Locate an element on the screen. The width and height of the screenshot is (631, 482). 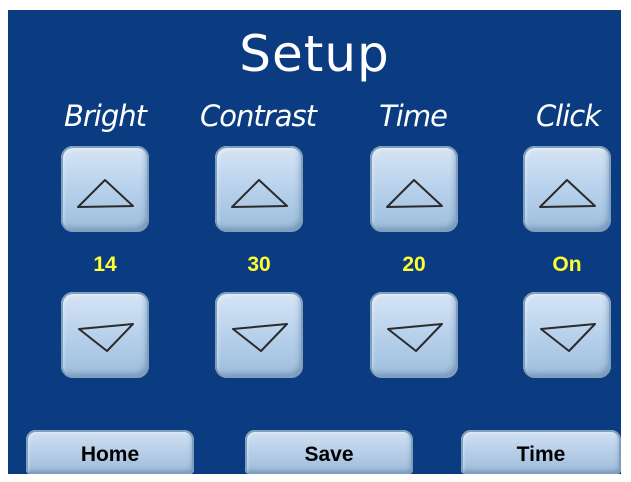
time-button-label: Time is located at coordinates (541, 454).